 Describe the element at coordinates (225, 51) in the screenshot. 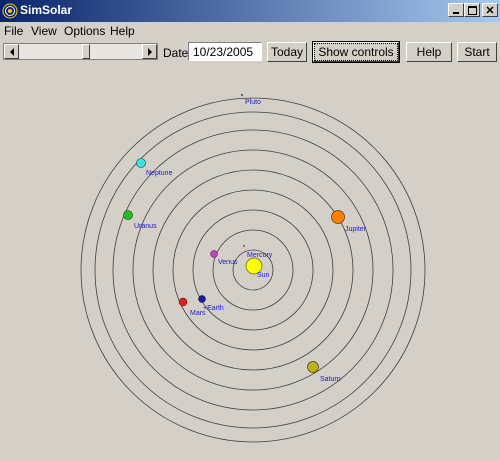

I see `date-input` at that location.